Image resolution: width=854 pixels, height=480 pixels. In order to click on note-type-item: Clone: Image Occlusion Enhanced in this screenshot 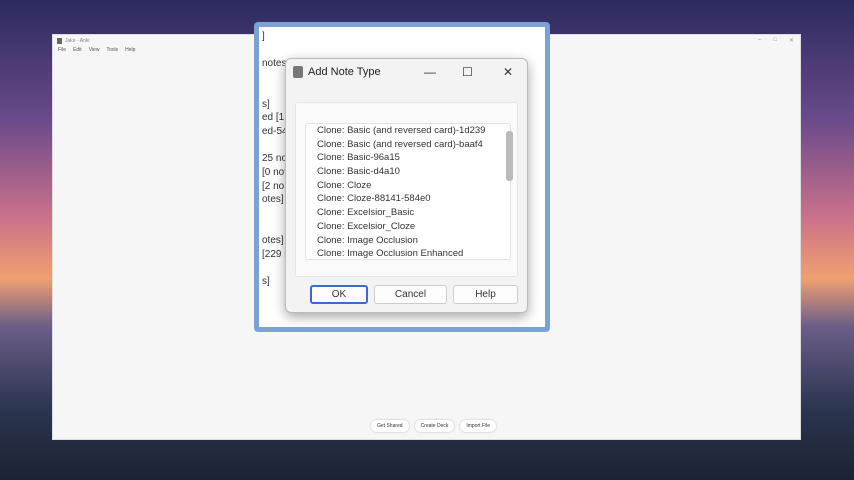, I will do `click(408, 253)`.